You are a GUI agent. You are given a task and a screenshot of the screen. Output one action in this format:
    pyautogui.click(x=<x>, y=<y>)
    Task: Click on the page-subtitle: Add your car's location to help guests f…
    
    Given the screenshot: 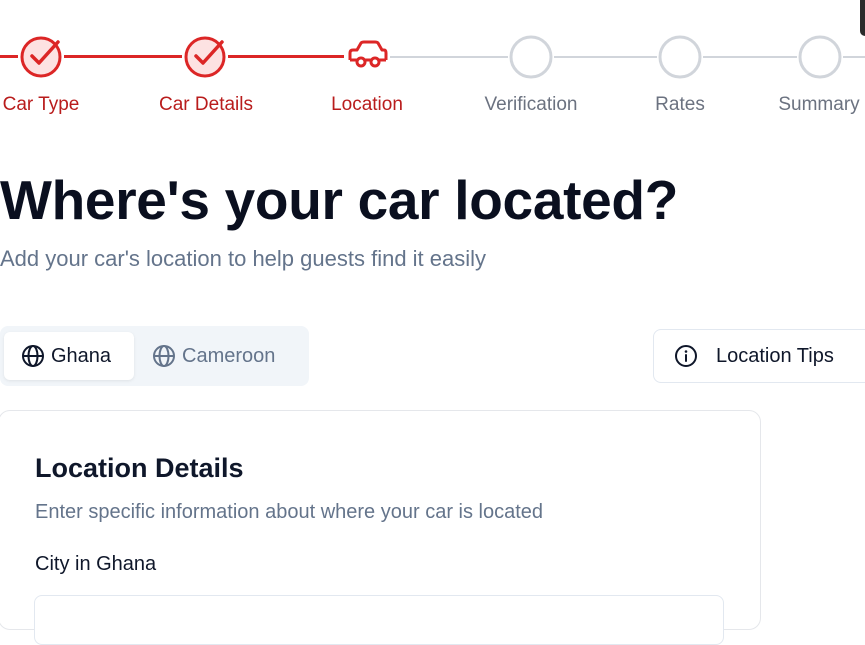 What is the action you would take?
    pyautogui.click(x=243, y=258)
    